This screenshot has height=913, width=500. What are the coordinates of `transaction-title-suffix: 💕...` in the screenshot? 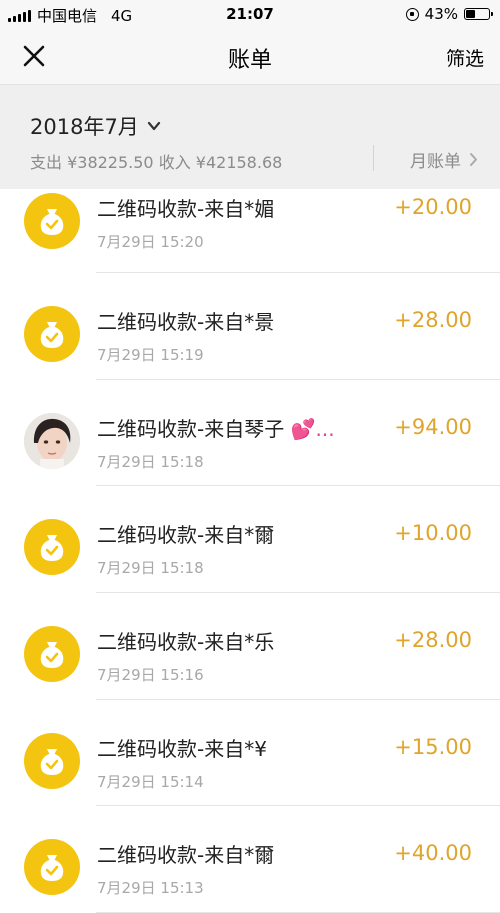 It's located at (309, 428).